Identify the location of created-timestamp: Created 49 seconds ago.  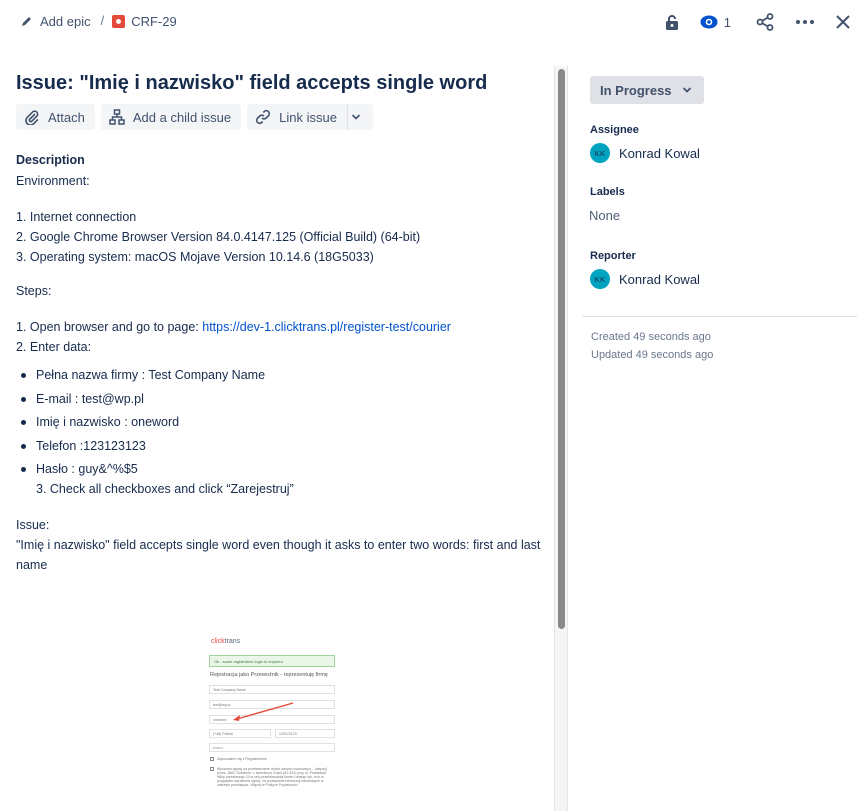
(651, 337).